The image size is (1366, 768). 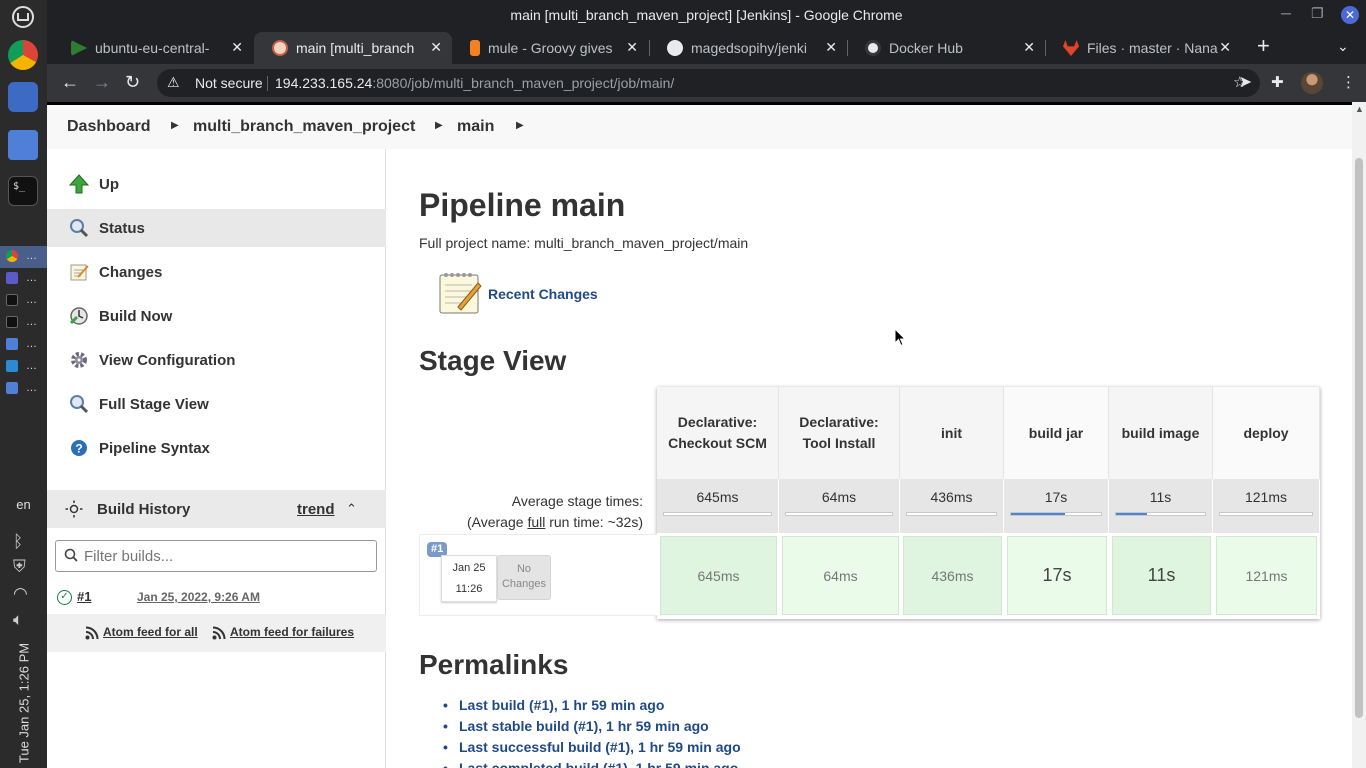 What do you see at coordinates (1317, 13) in the screenshot?
I see `maximize-icon: ❐` at bounding box center [1317, 13].